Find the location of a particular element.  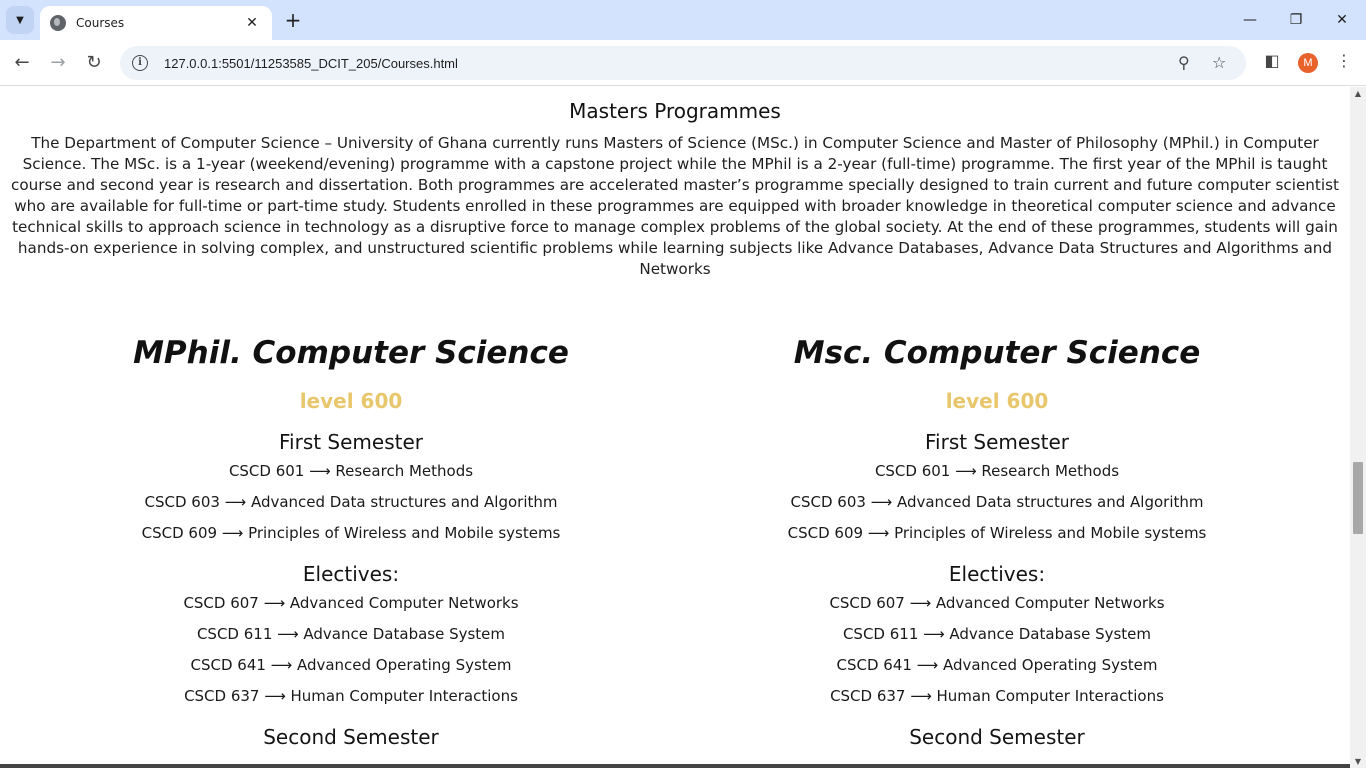

masters-heading: Masters Programmes is located at coordinates (675, 111).